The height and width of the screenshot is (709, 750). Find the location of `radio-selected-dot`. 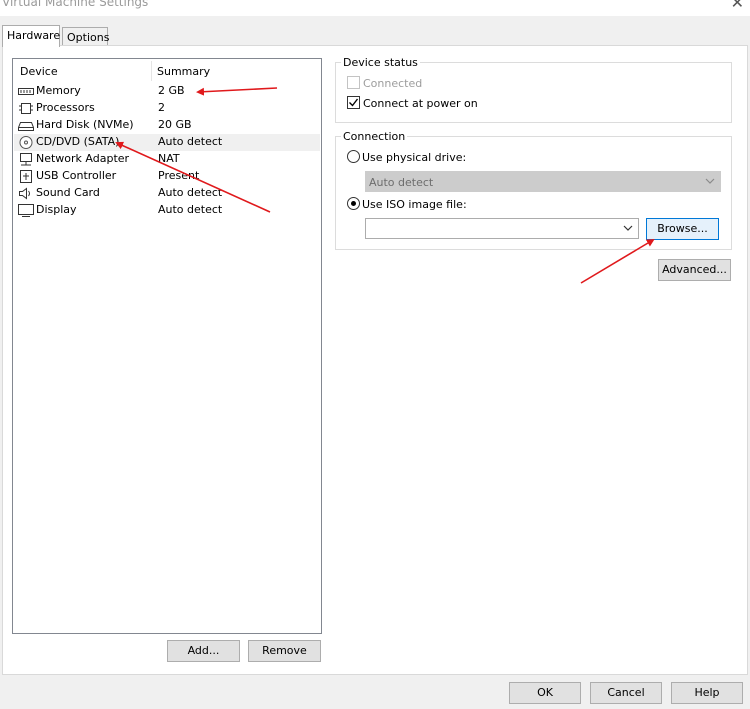

radio-selected-dot is located at coordinates (353, 203).